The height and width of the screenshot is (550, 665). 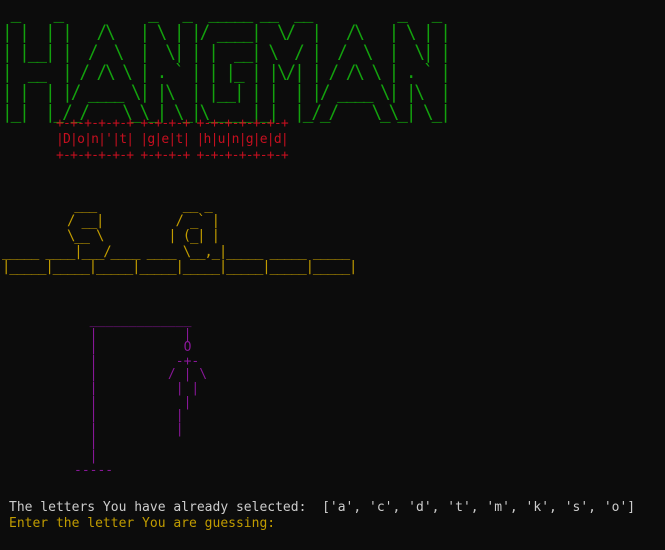 What do you see at coordinates (142, 524) in the screenshot?
I see `guess-input-prompt: Enter the letter You are guessing:` at bounding box center [142, 524].